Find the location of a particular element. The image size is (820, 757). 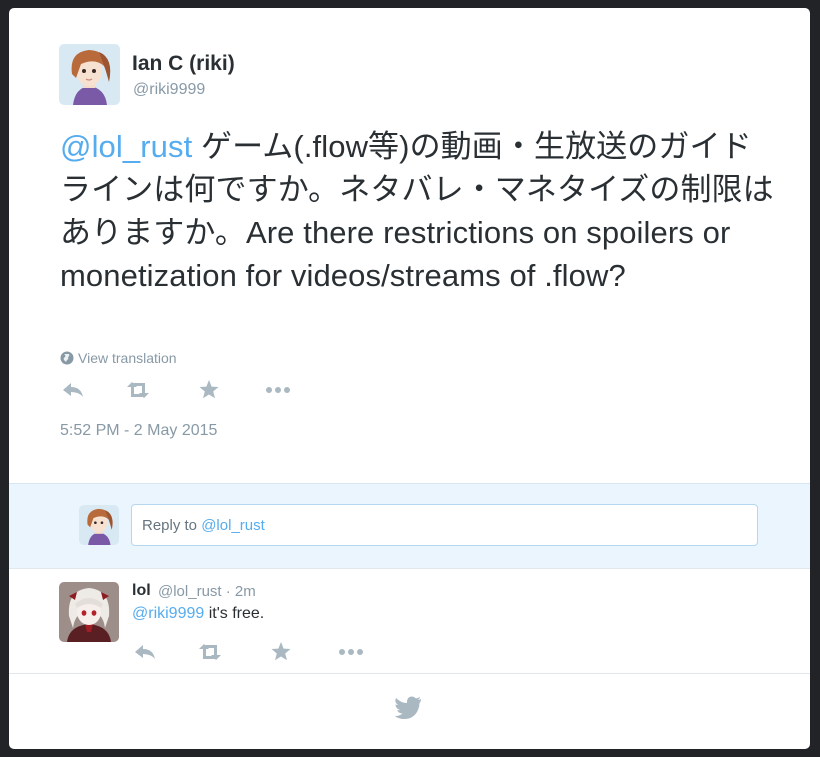

tweet-actions is located at coordinates (209, 390).